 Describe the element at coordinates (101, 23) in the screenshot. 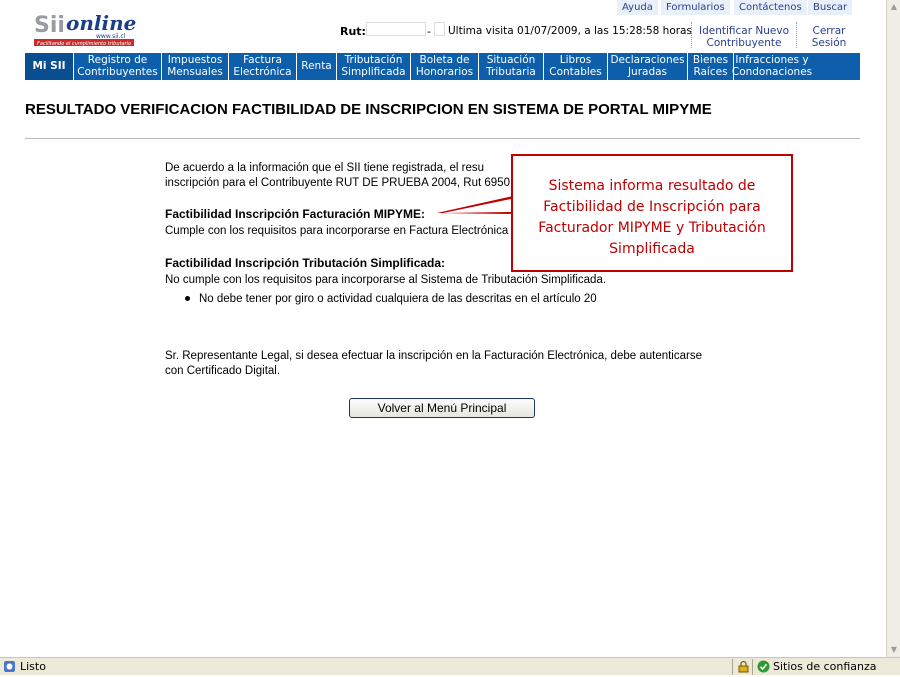

I see `svg-text: online` at that location.